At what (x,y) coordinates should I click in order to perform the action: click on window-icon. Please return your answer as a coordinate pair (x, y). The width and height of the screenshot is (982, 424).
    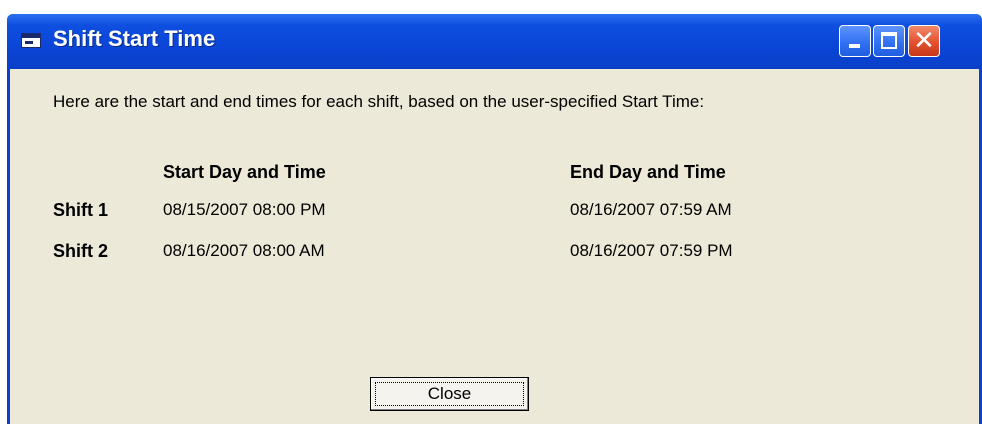
    Looking at the image, I should click on (31, 40).